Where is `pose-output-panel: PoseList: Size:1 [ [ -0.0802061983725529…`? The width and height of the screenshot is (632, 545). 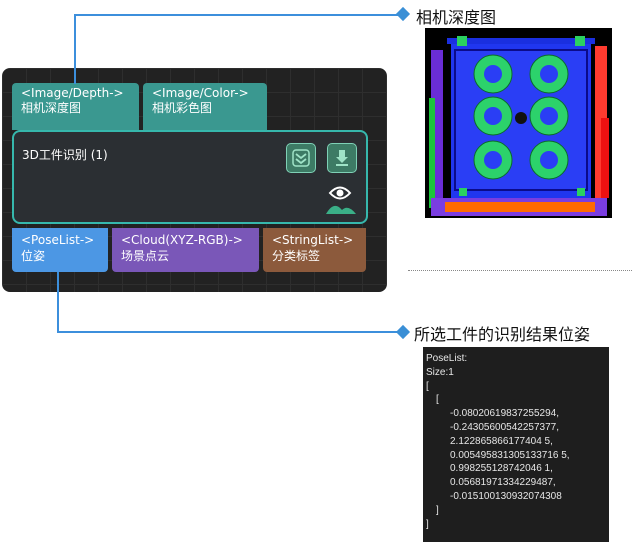
pose-output-panel: PoseList: Size:1 [ [ -0.0802061983725529… is located at coordinates (516, 444).